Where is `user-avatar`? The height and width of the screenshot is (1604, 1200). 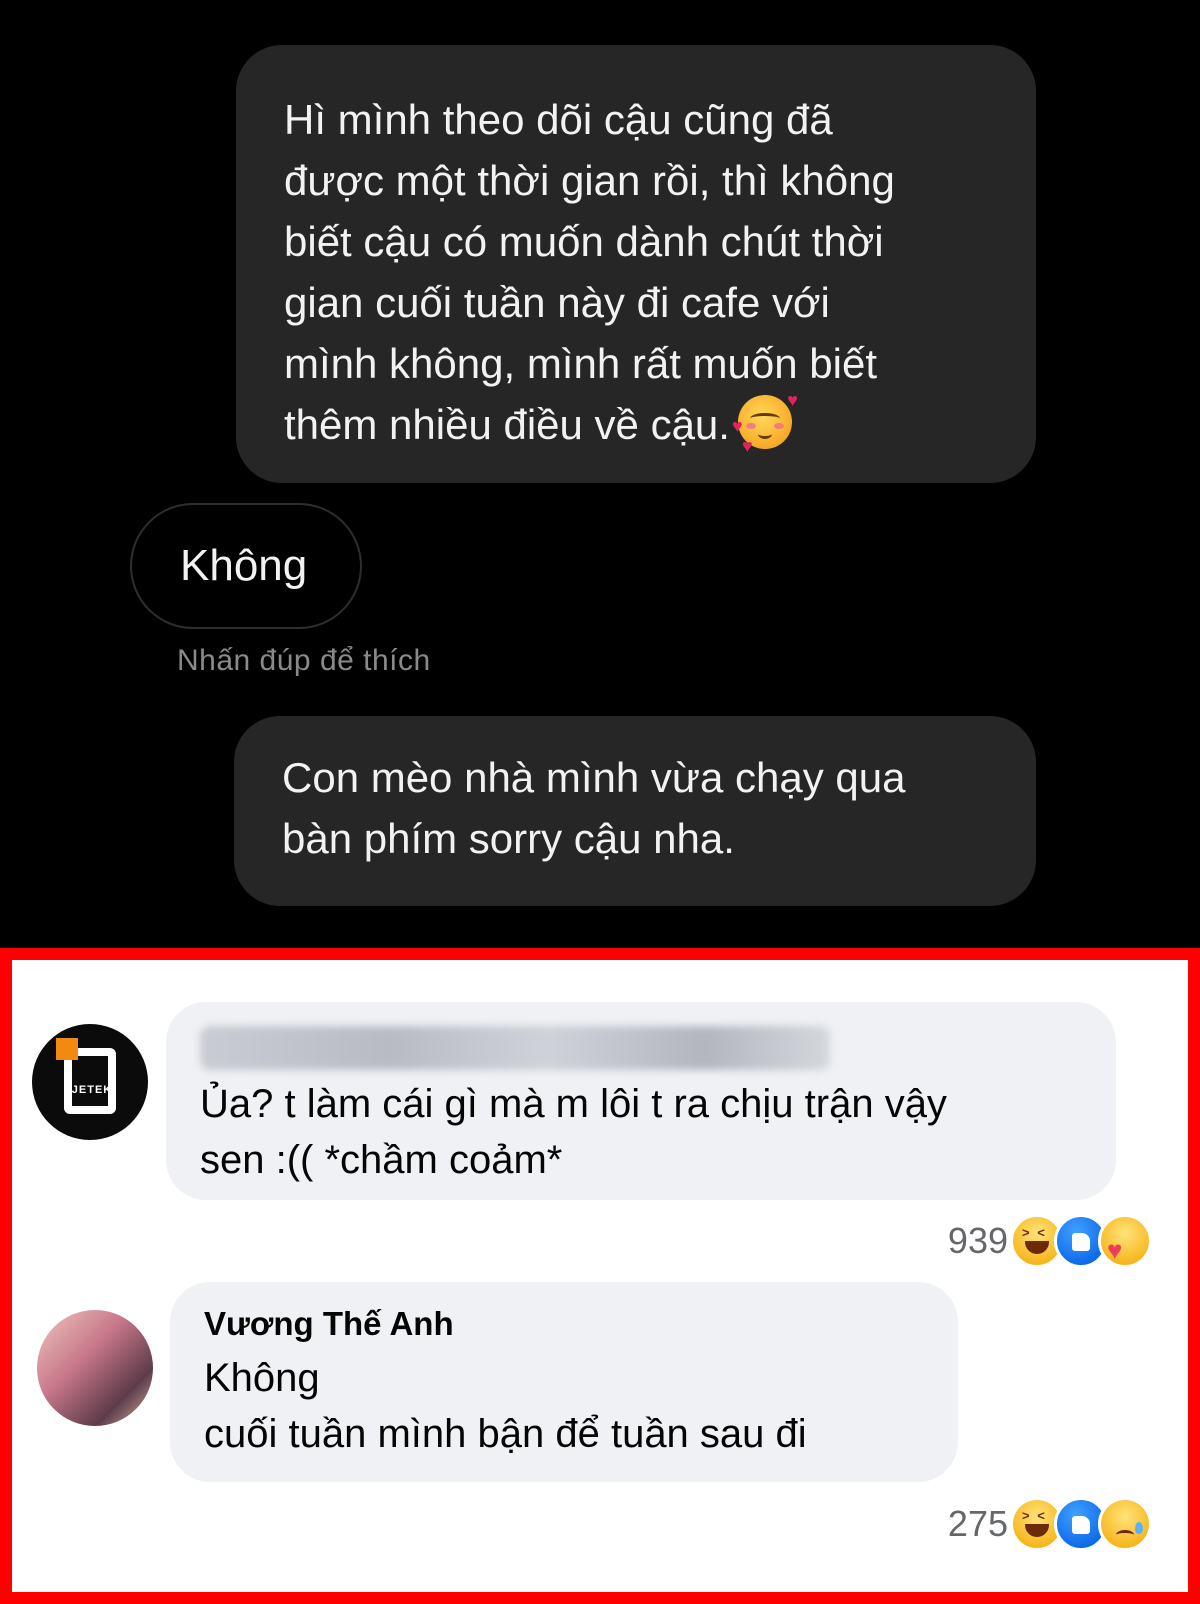 user-avatar is located at coordinates (95, 1368).